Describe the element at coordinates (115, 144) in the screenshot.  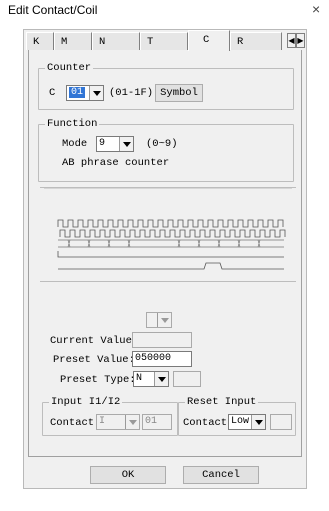
I see `mode-select: 9` at that location.